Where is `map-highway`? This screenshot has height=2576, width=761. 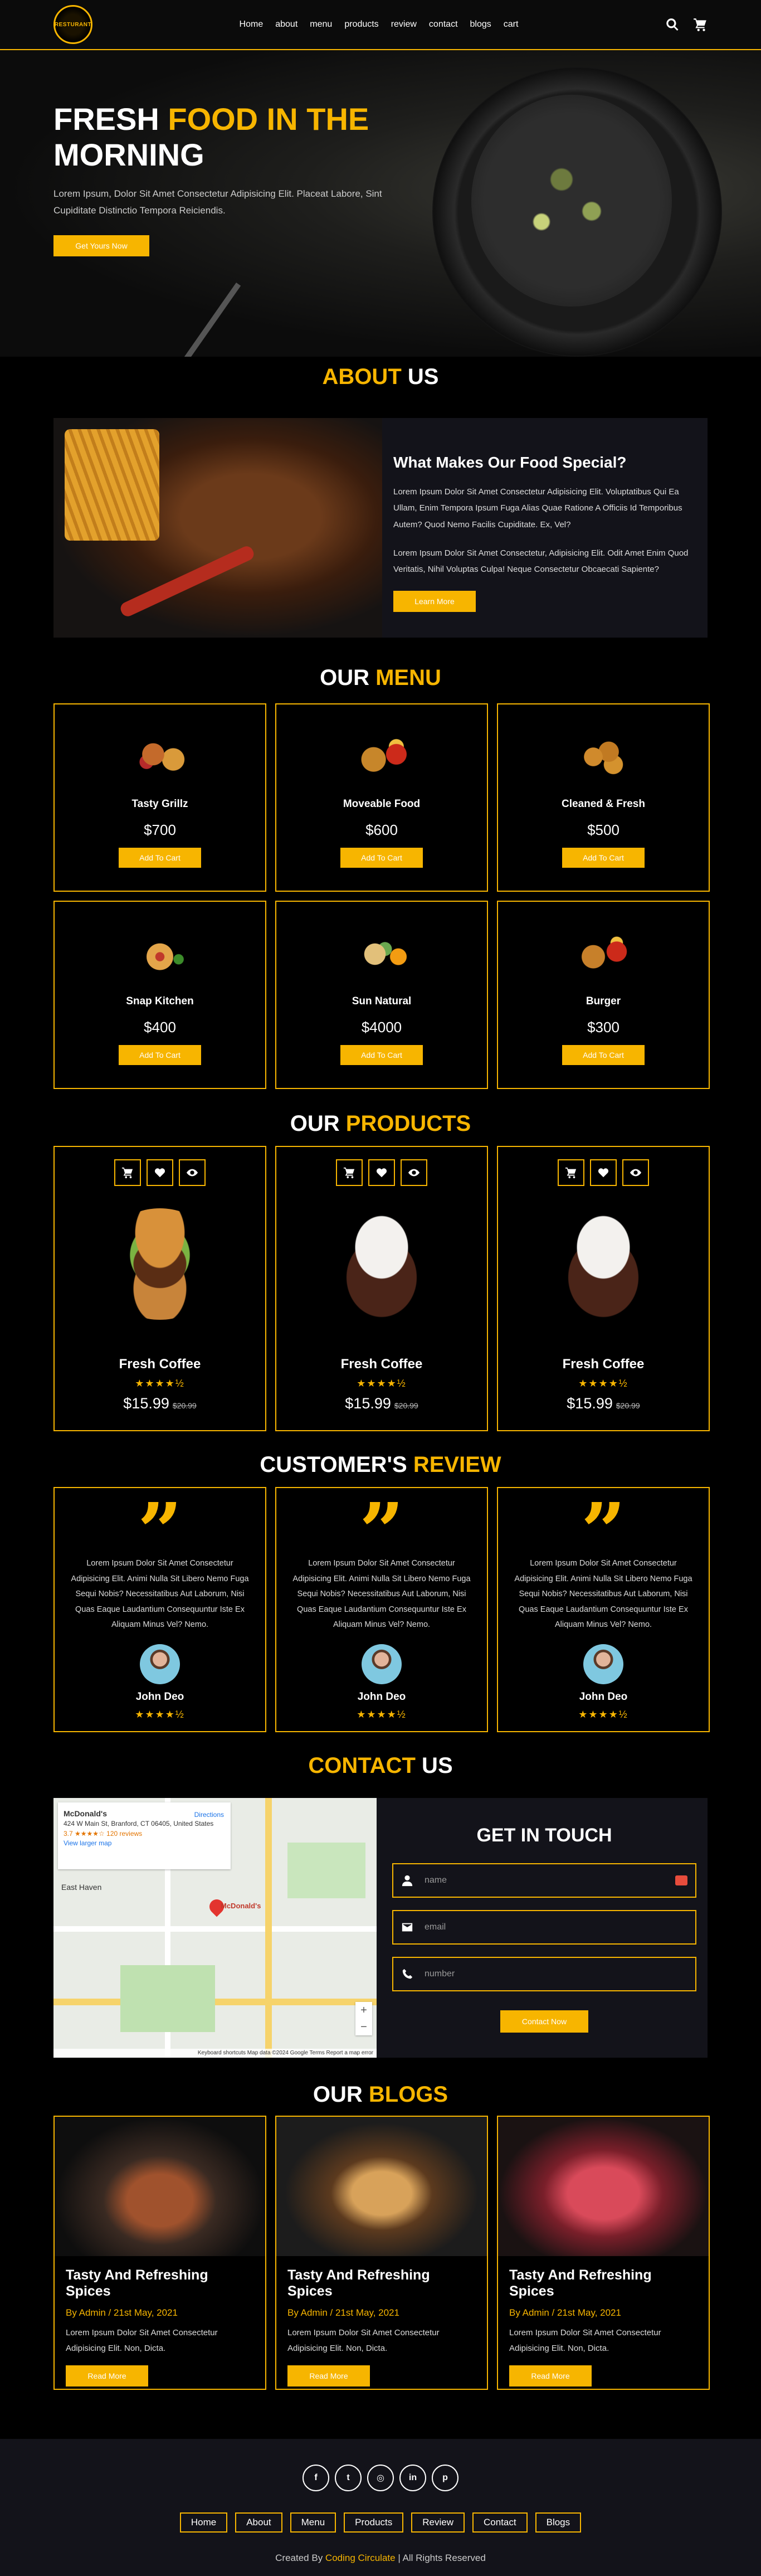
map-highway is located at coordinates (215, 2002).